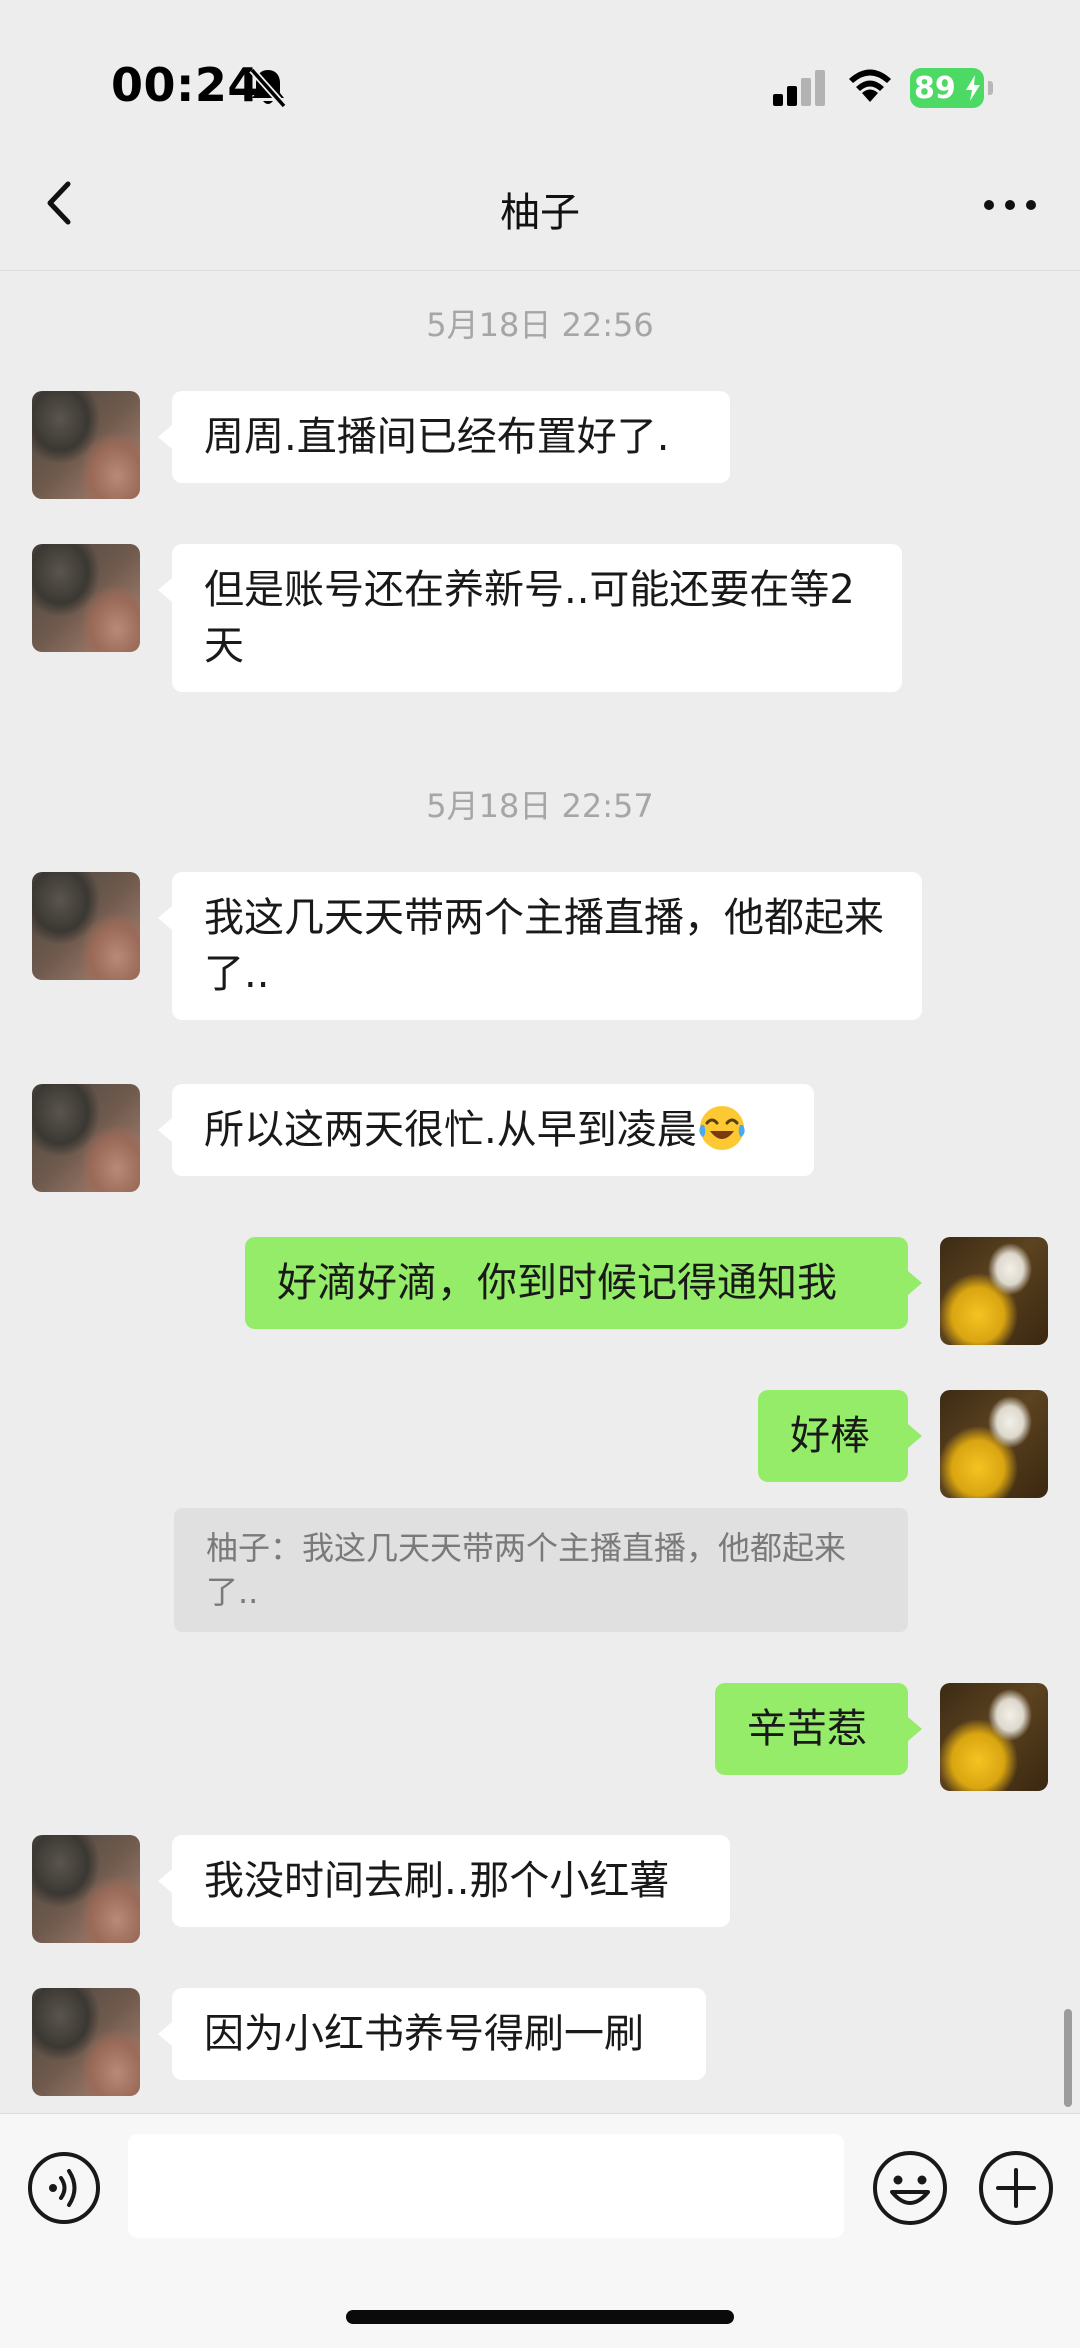  I want to click on signal-icon, so click(799, 88).